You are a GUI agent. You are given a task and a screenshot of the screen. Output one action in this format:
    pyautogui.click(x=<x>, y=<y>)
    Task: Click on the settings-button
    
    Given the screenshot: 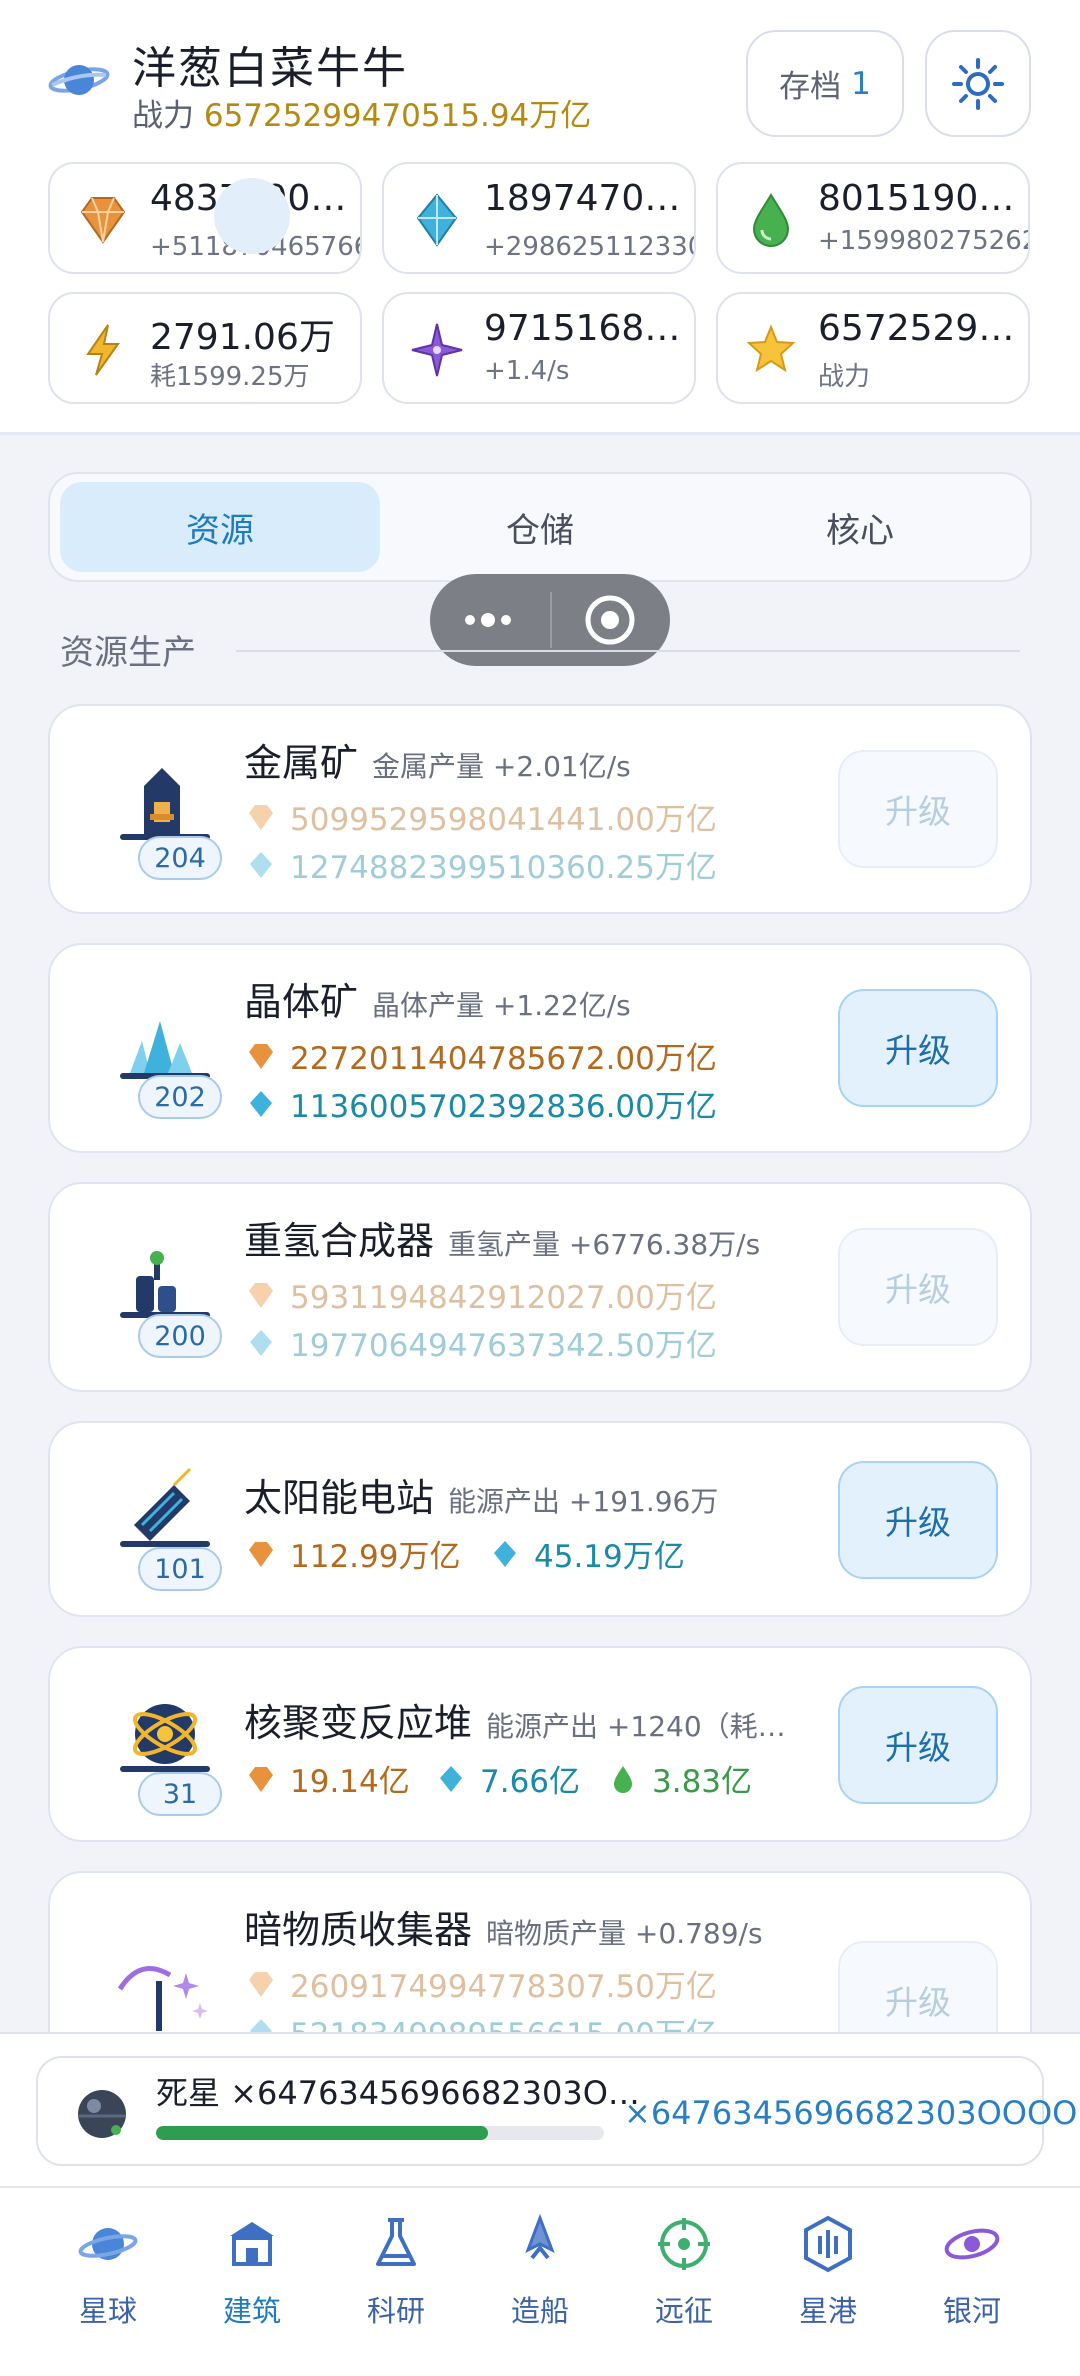 What is the action you would take?
    pyautogui.click(x=978, y=83)
    